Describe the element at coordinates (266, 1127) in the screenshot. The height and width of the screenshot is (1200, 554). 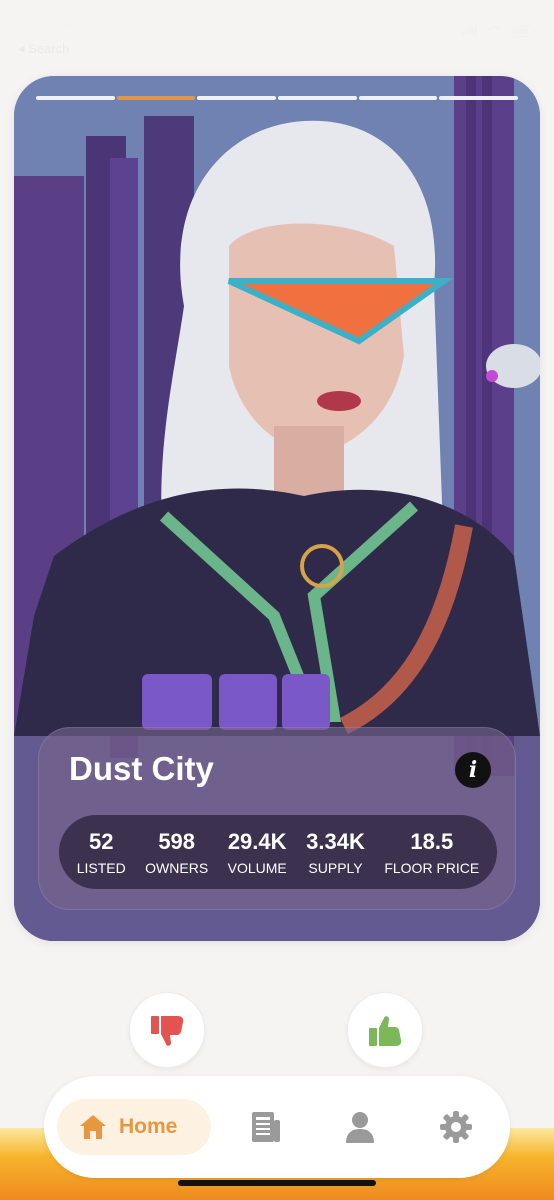
I see `news-icon` at that location.